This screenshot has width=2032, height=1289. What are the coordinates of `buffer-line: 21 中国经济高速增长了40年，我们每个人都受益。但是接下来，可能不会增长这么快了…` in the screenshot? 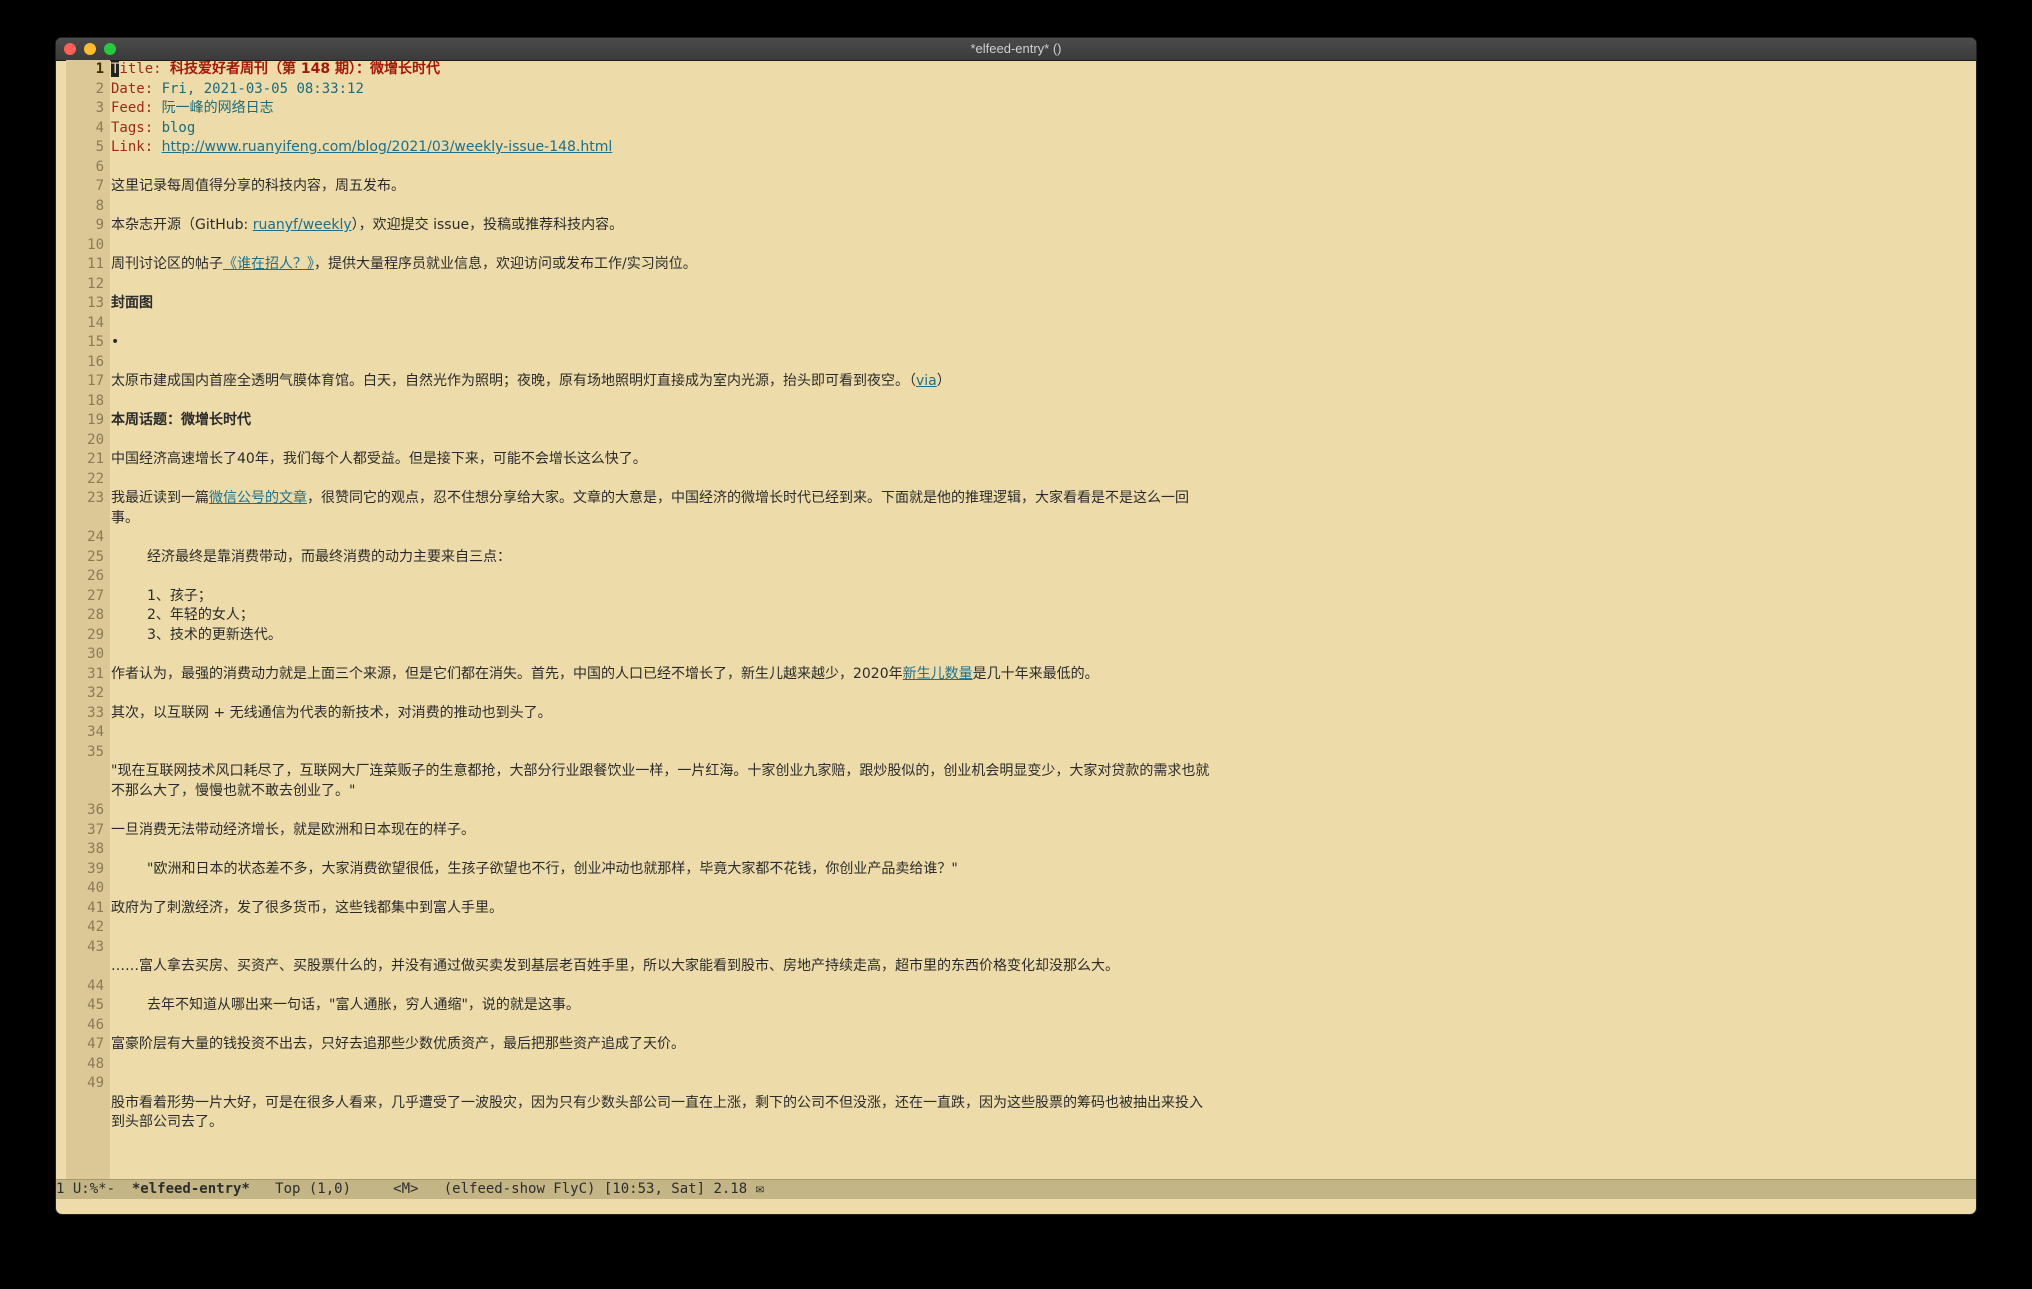 It's located at (1016, 460).